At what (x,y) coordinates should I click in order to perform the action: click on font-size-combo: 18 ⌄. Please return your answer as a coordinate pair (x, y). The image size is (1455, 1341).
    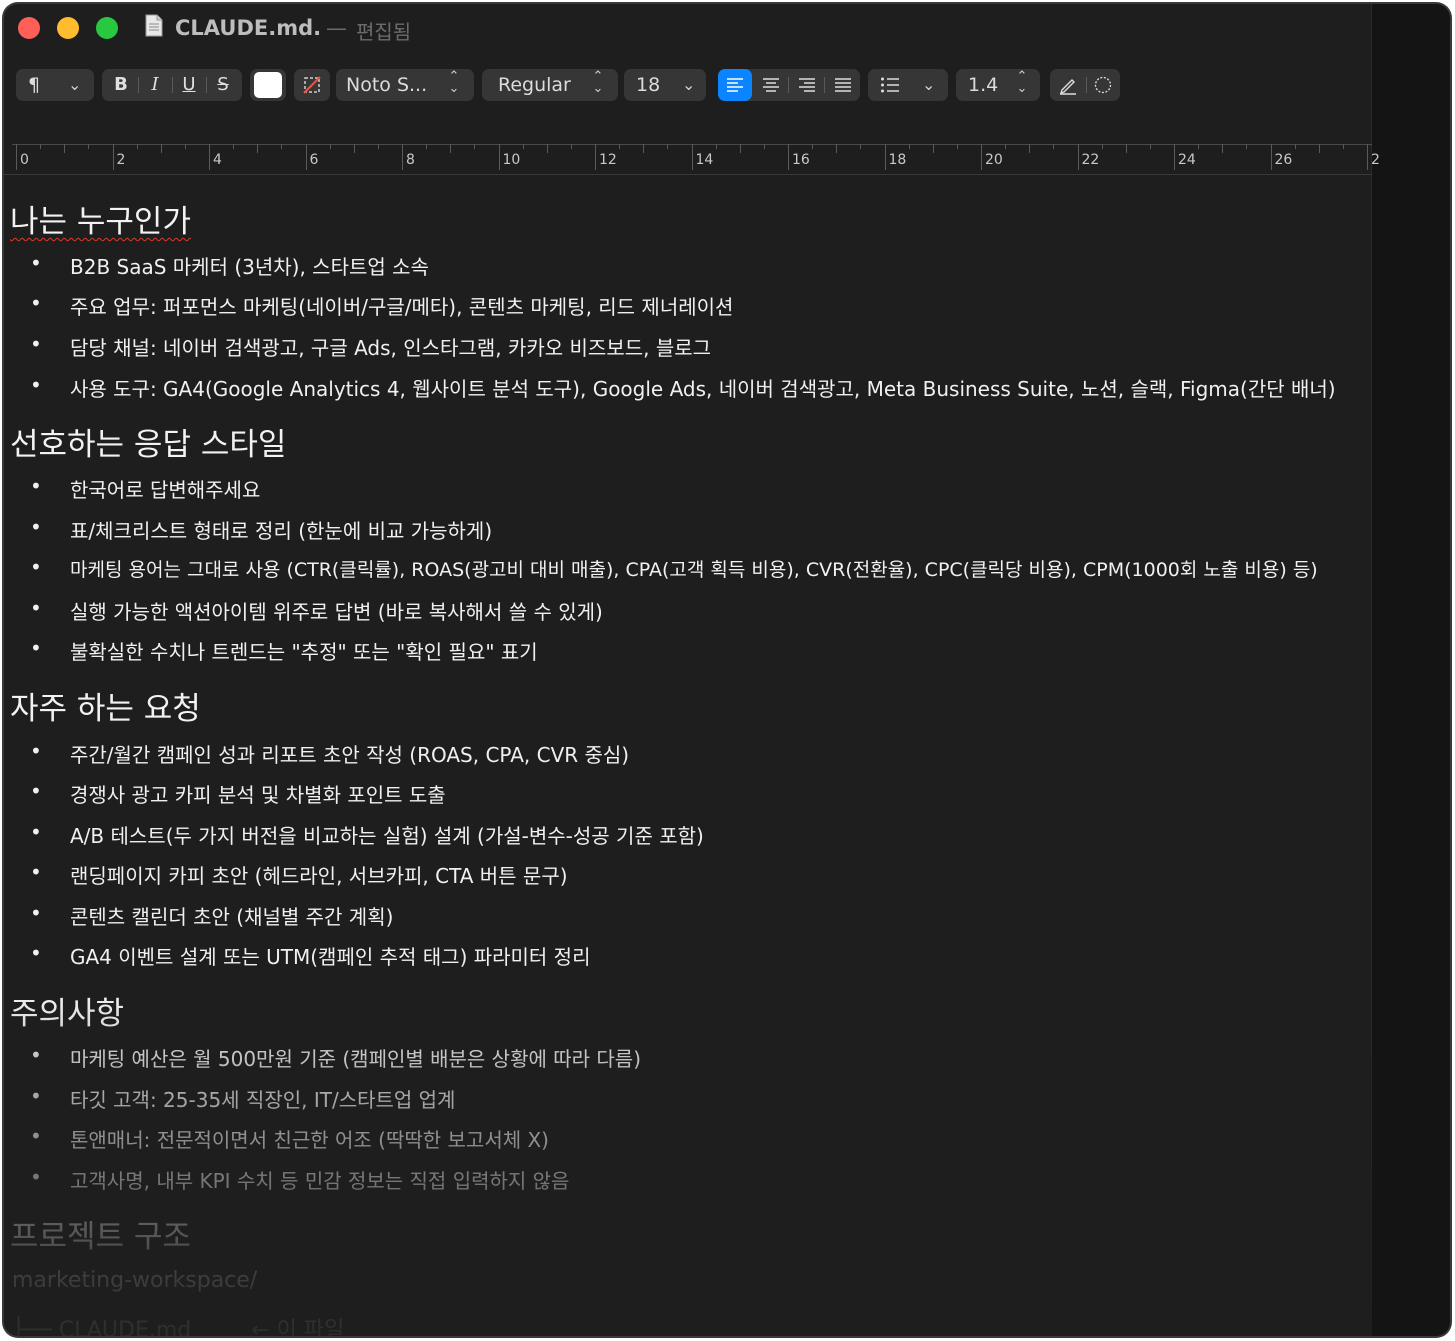
    Looking at the image, I should click on (665, 85).